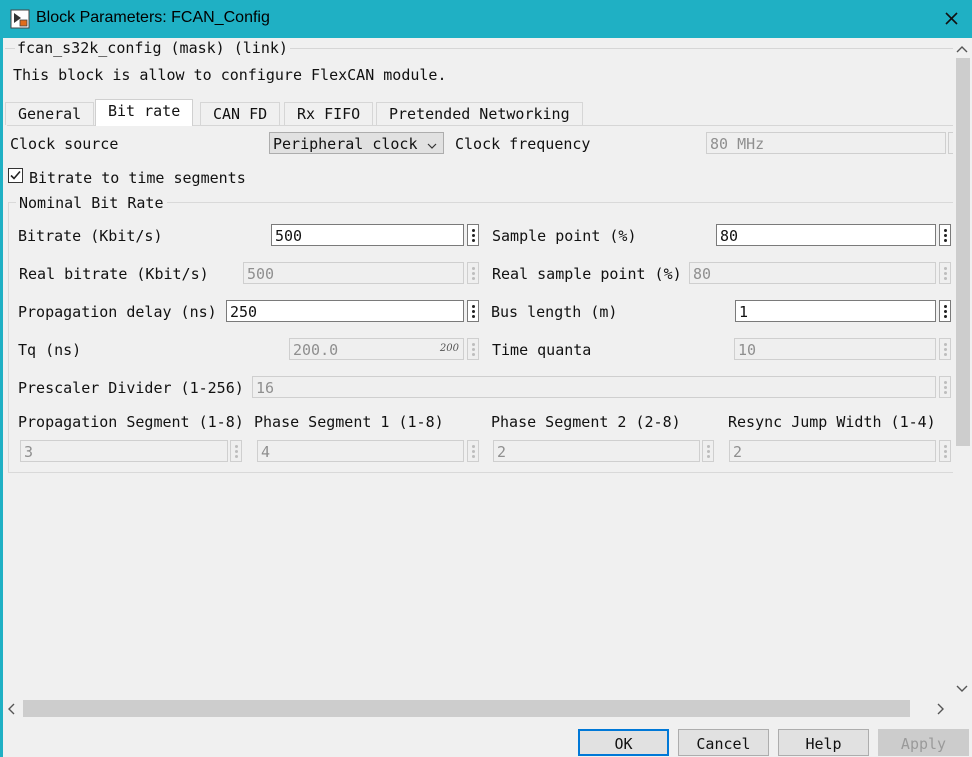  I want to click on phase-segment-1-options-button, so click(473, 451).